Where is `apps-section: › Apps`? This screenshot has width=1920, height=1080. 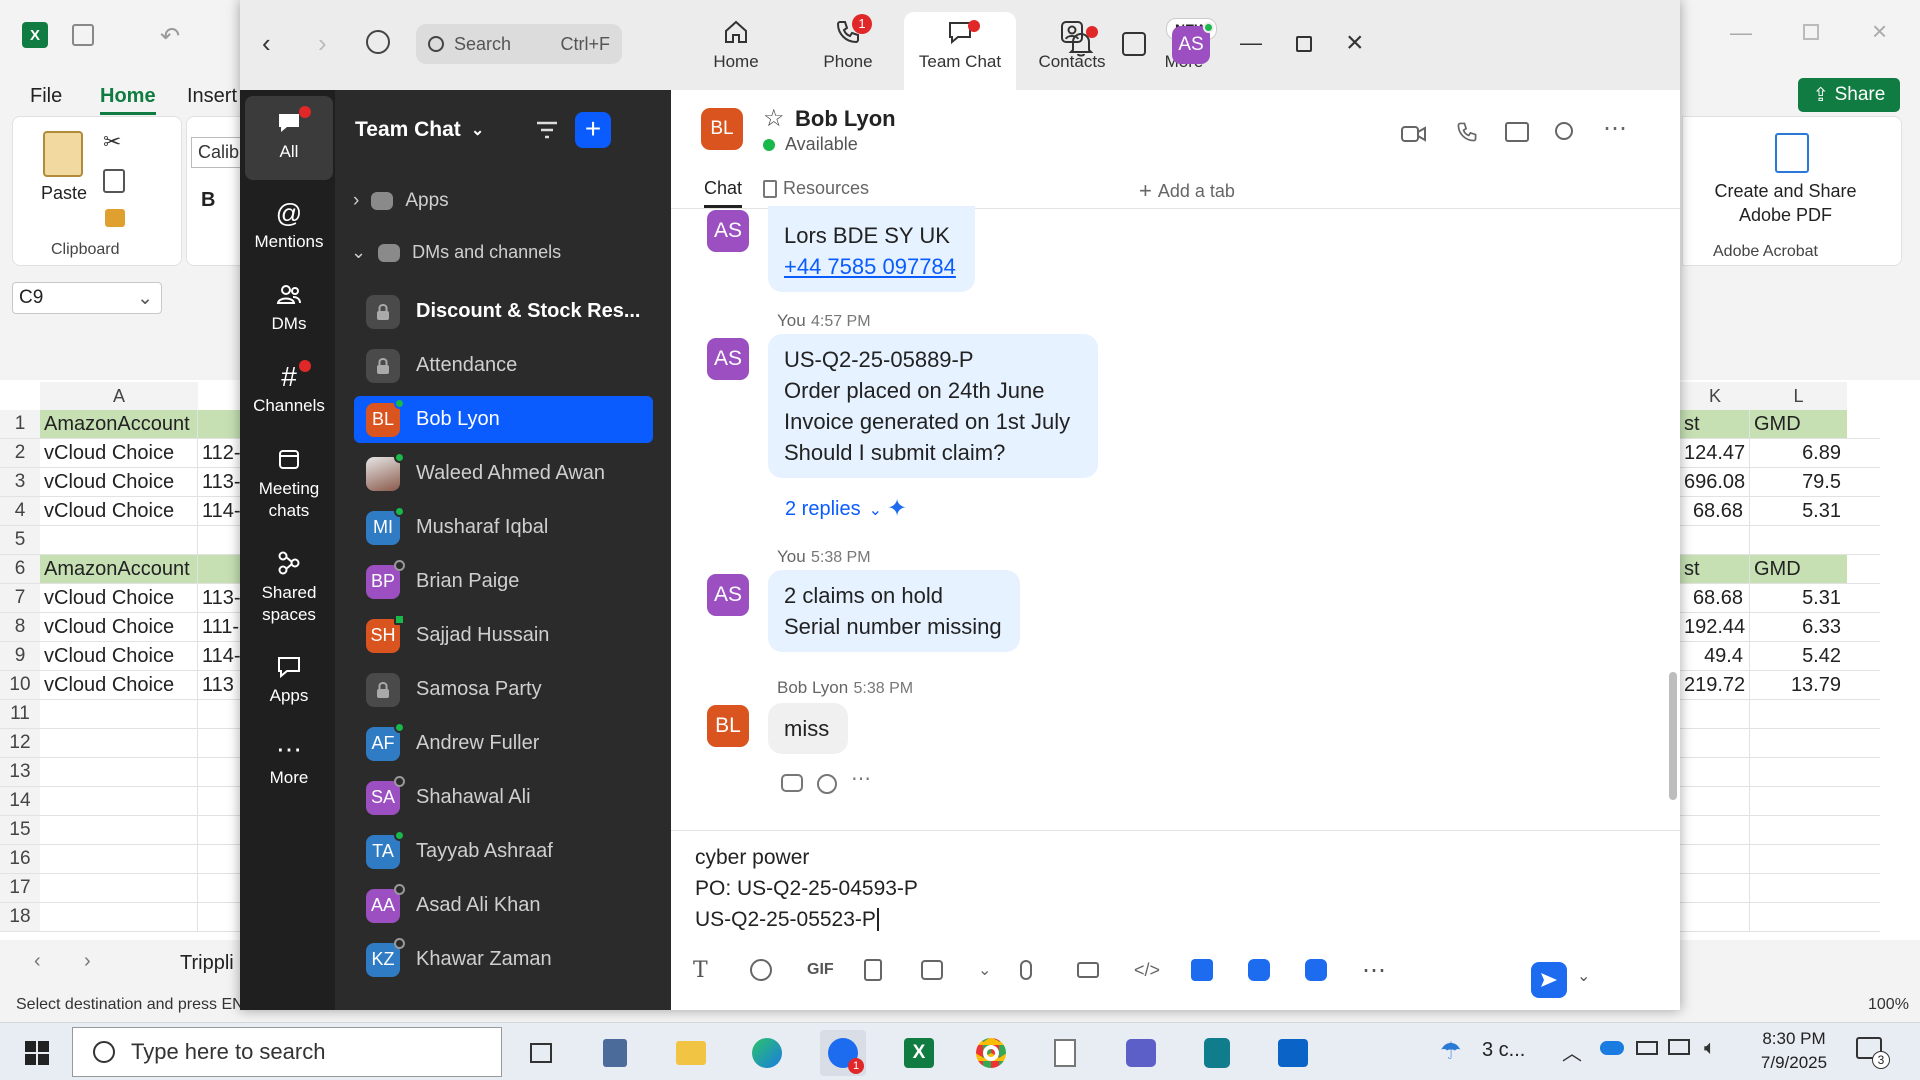
apps-section: › Apps is located at coordinates (401, 201).